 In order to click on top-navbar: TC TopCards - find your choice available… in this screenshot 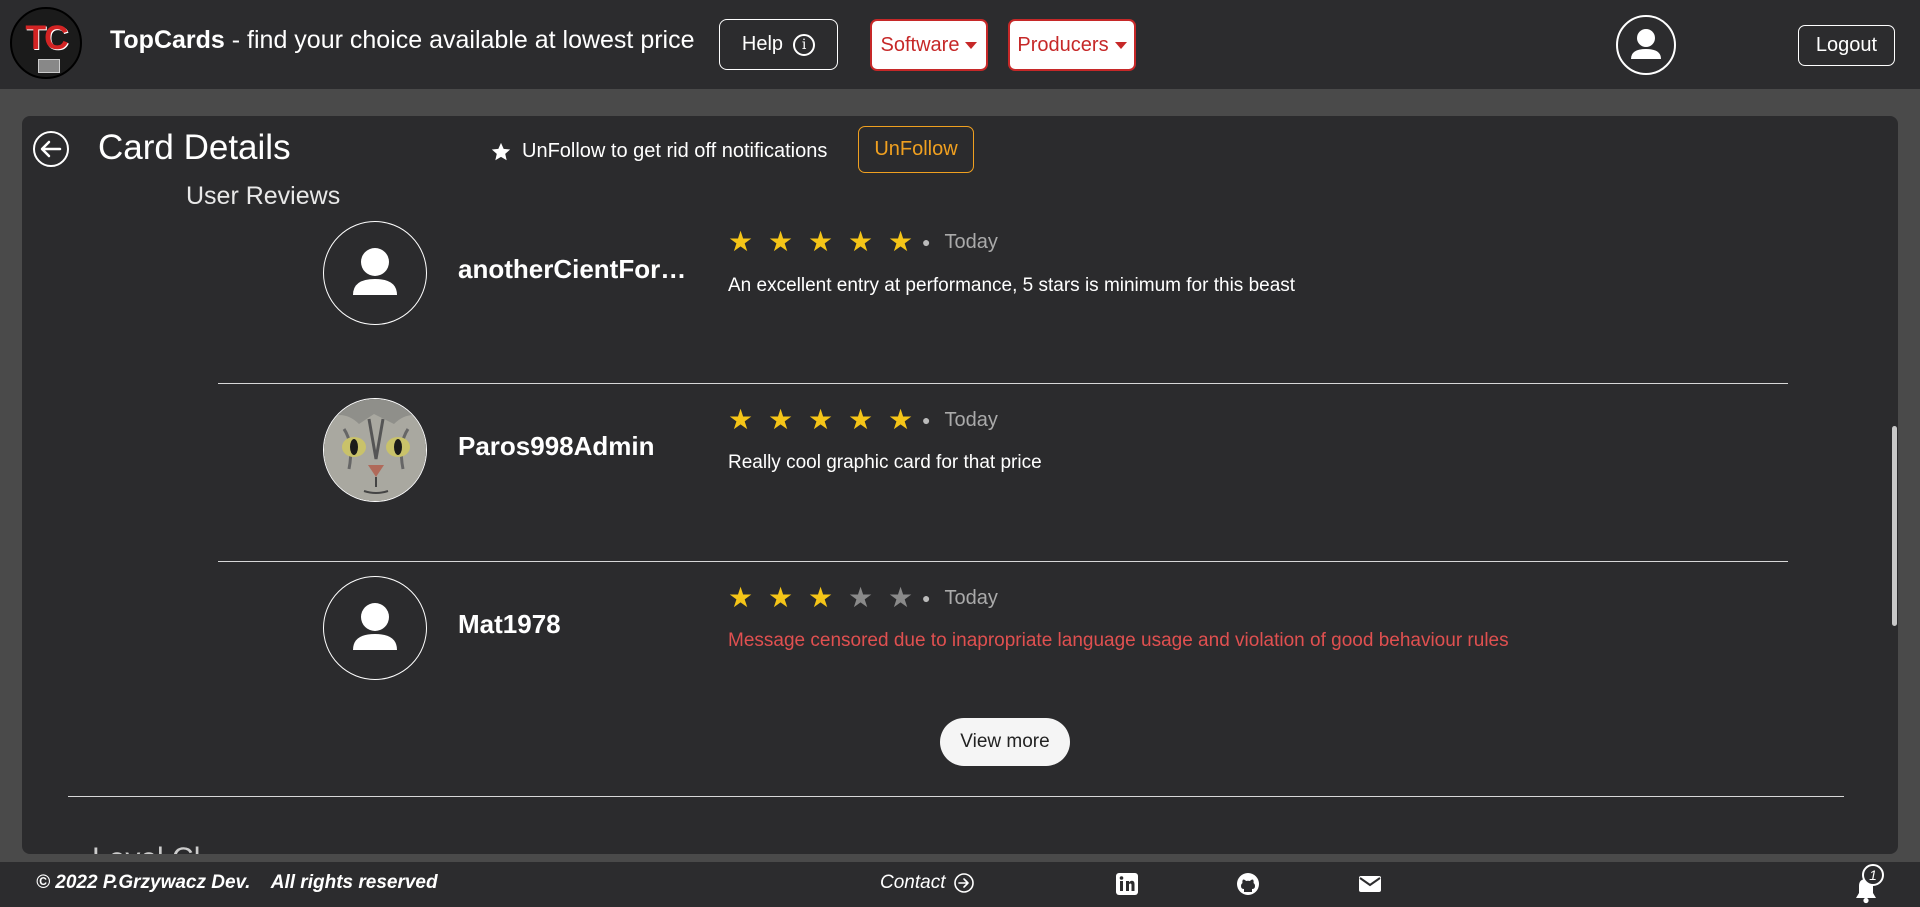, I will do `click(960, 44)`.